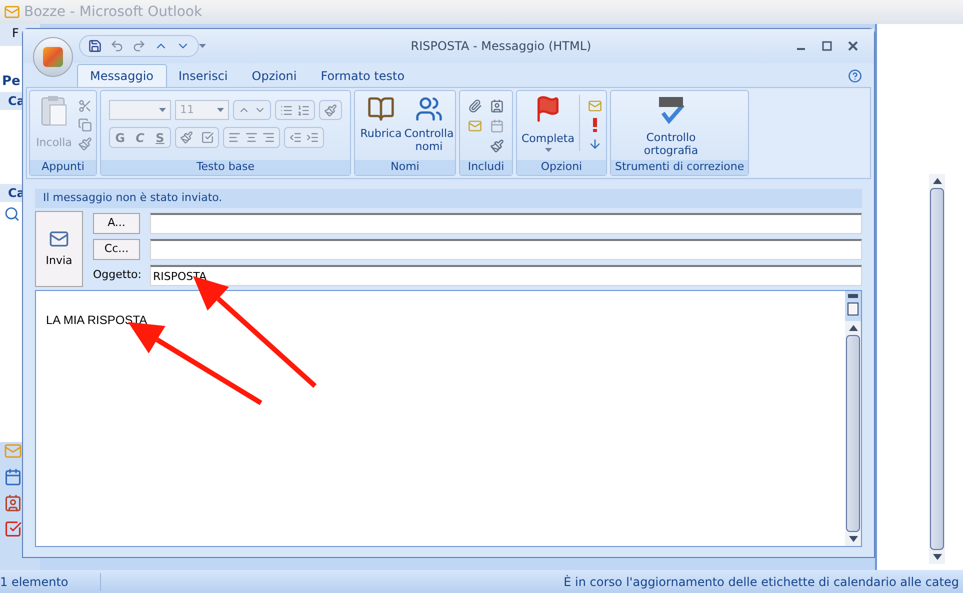 The width and height of the screenshot is (963, 593). What do you see at coordinates (12, 214) in the screenshot?
I see `search-icon` at bounding box center [12, 214].